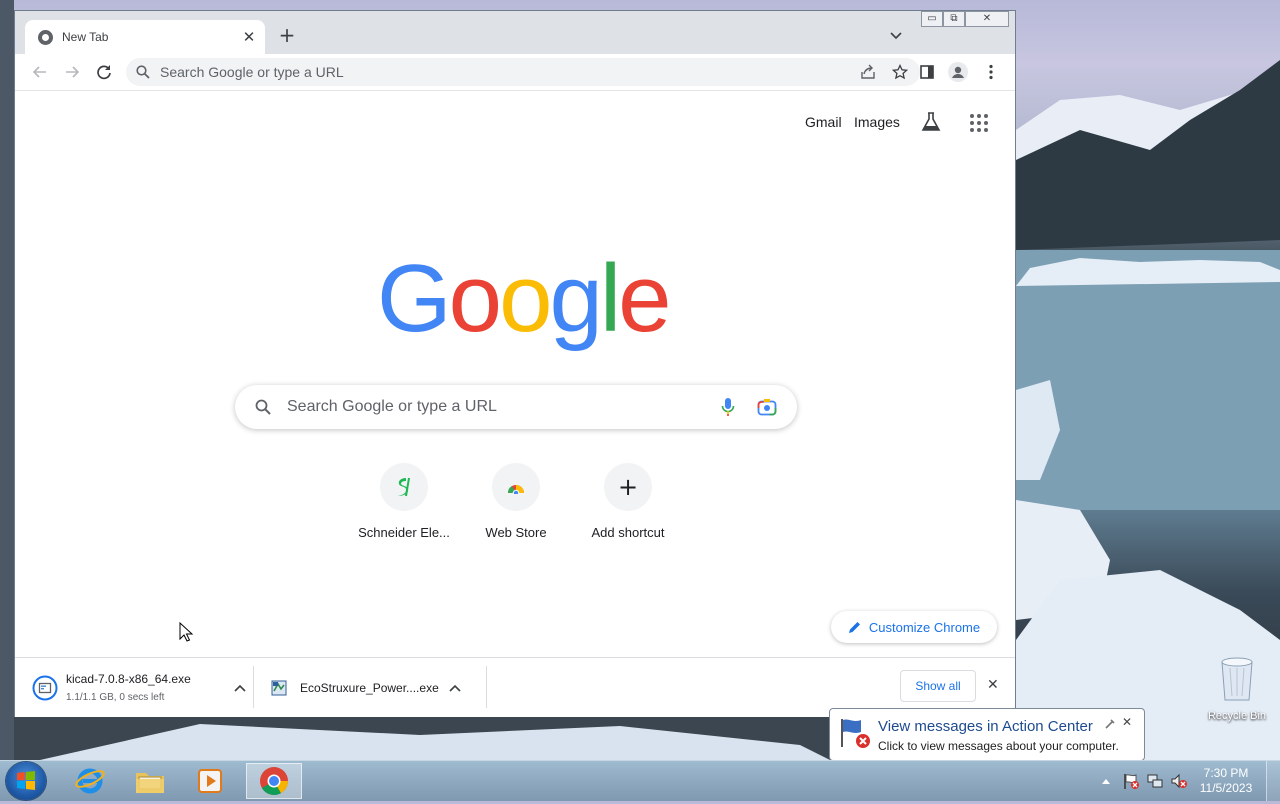  What do you see at coordinates (823, 122) in the screenshot?
I see `gmail-link: Gmail` at bounding box center [823, 122].